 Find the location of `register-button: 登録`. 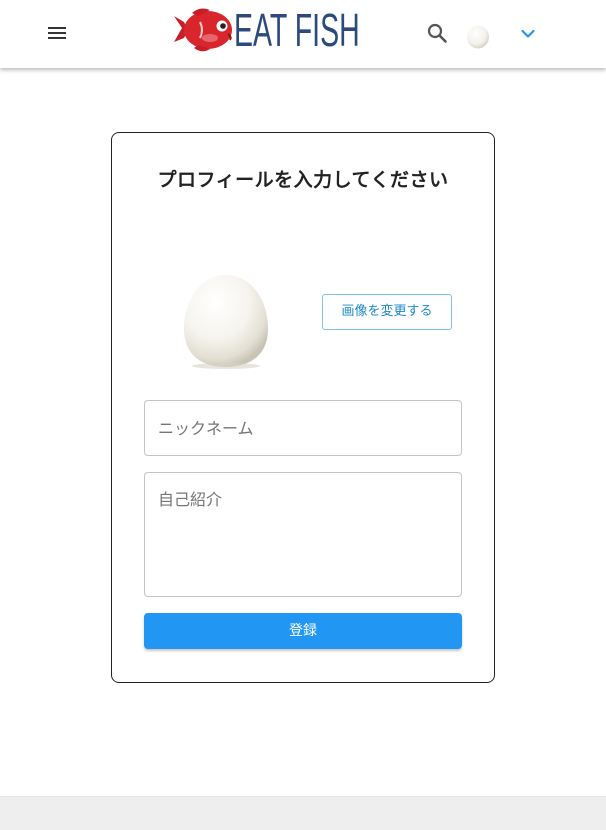

register-button: 登録 is located at coordinates (303, 631).